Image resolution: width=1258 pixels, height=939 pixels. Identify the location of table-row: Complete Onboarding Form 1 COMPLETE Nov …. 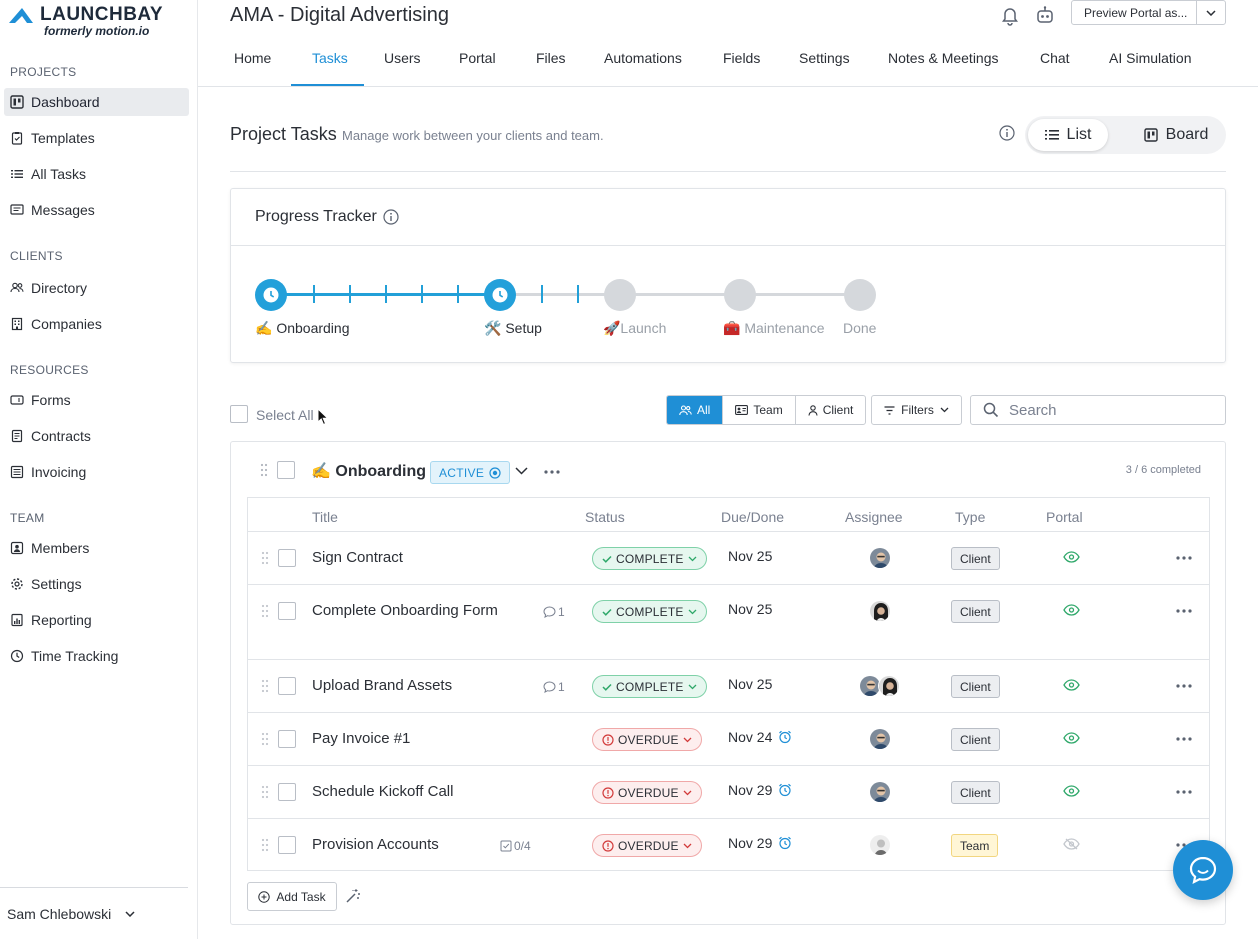
(728, 621).